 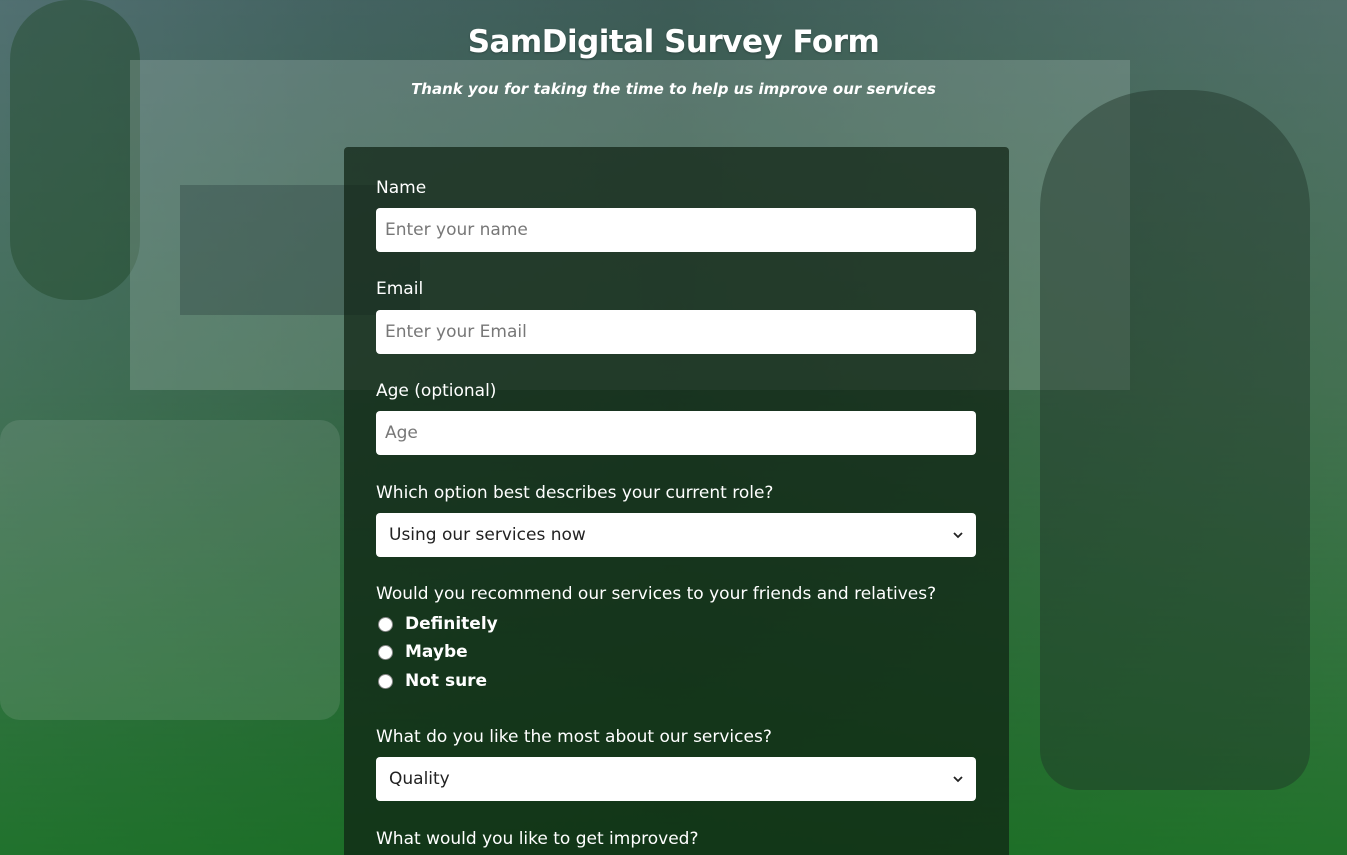 What do you see at coordinates (446, 681) in the screenshot?
I see `radio-label-not-sure: Not sure` at bounding box center [446, 681].